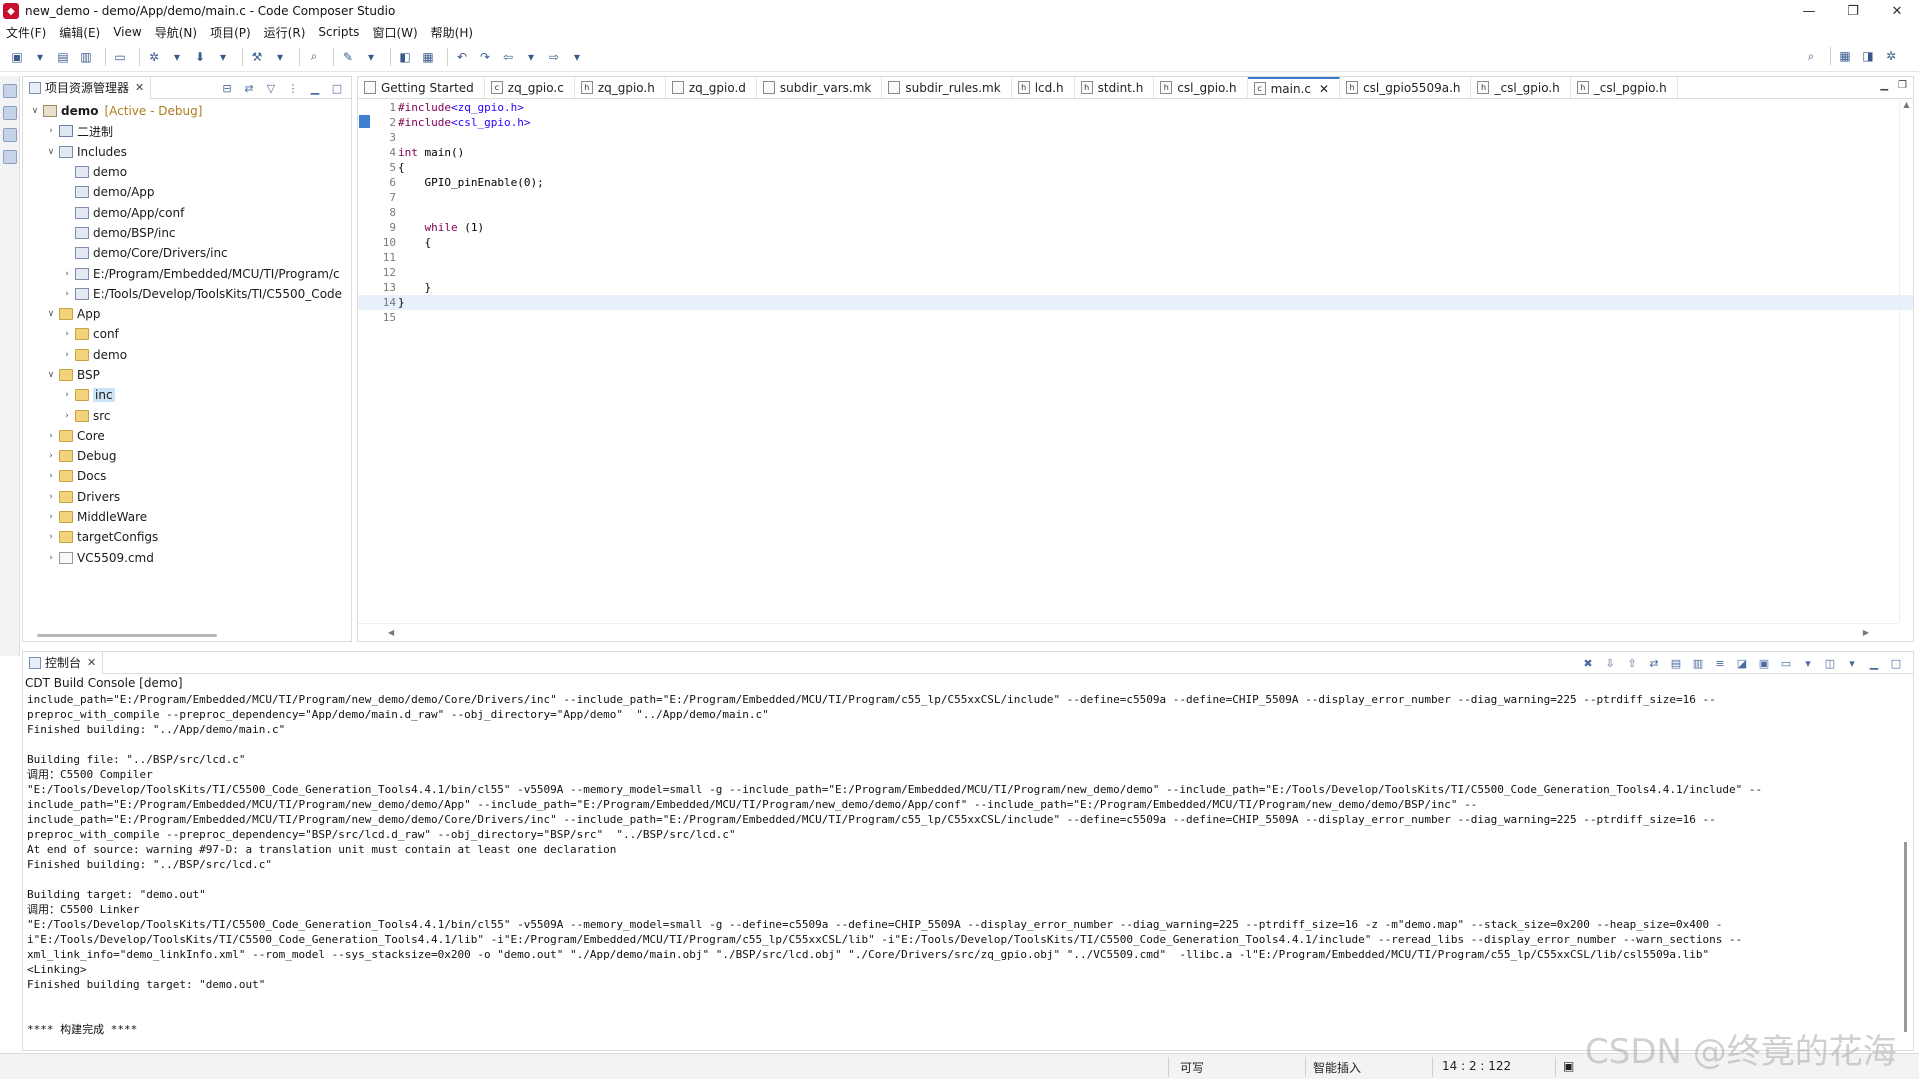  I want to click on pin-console-icon: ◪, so click(1742, 663).